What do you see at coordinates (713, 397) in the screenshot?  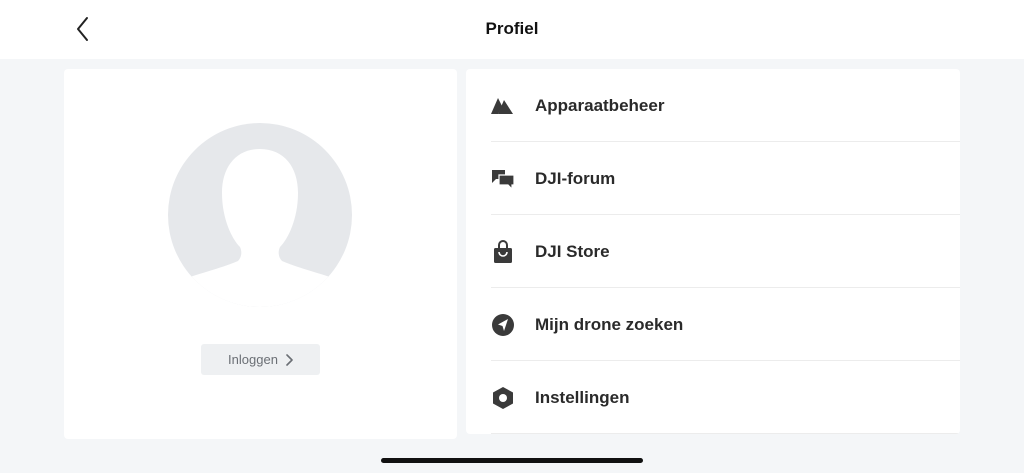 I see `menu-item-settings: Instellingen` at bounding box center [713, 397].